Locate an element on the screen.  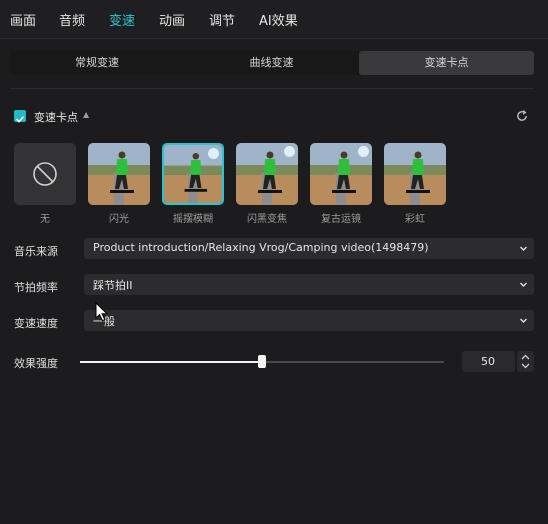
section-title: 变速卡点 is located at coordinates (56, 117).